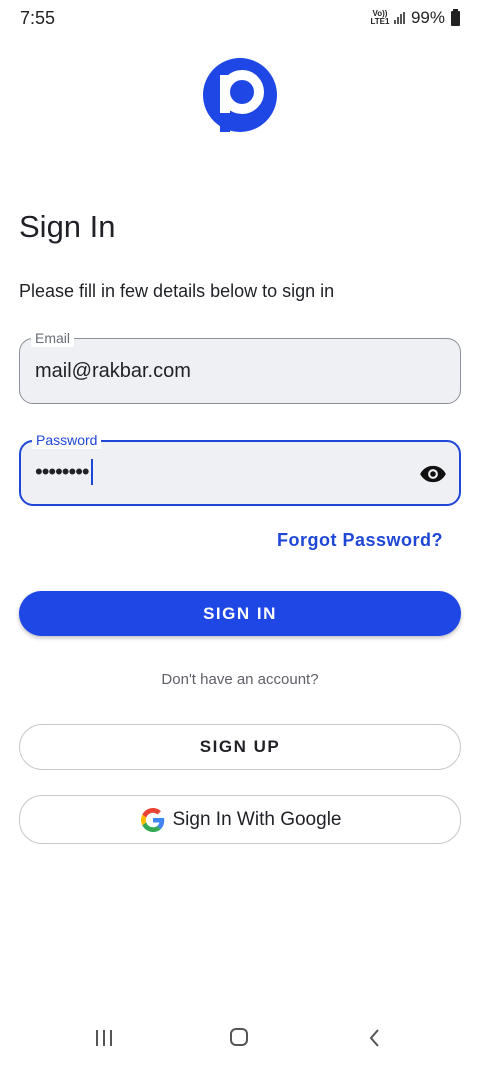 The image size is (480, 1067). Describe the element at coordinates (240, 468) in the screenshot. I see `password-field: Password ••••••••` at that location.